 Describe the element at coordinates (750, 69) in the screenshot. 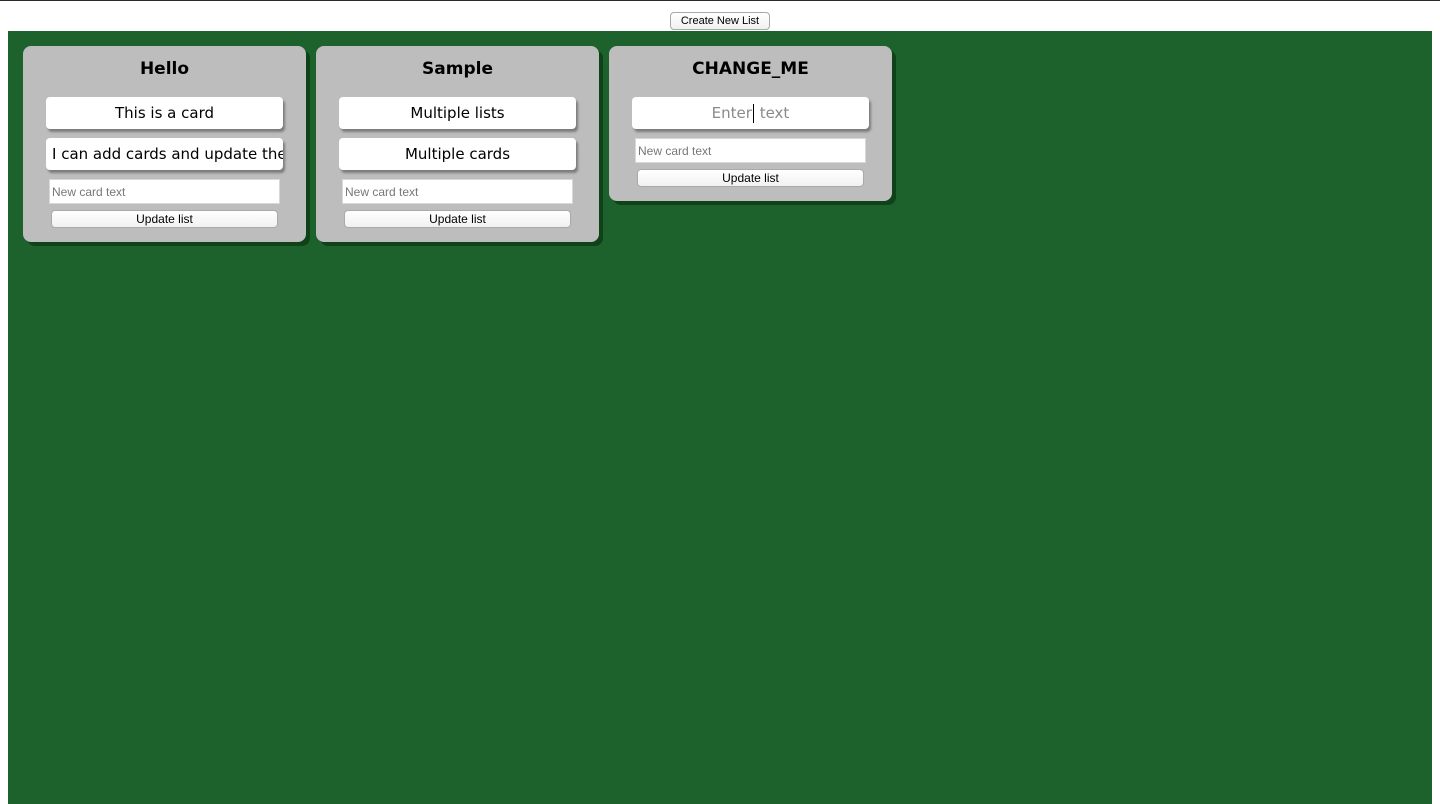

I see `list-title: CHANGE_ME` at that location.